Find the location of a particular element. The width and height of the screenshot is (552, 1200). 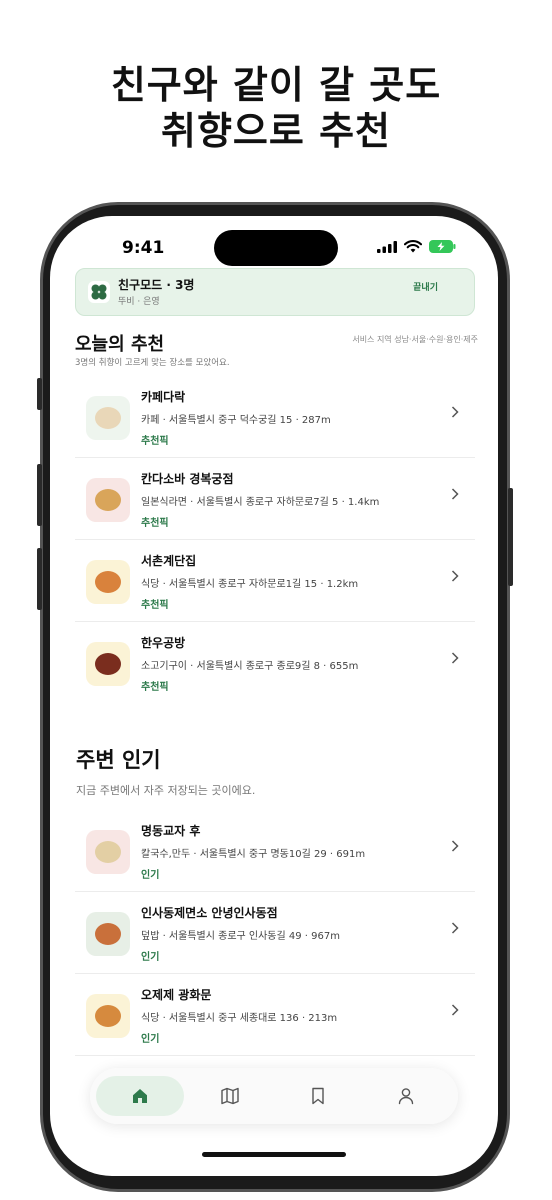

end-friend-mode-button: 끝내기 is located at coordinates (425, 286).